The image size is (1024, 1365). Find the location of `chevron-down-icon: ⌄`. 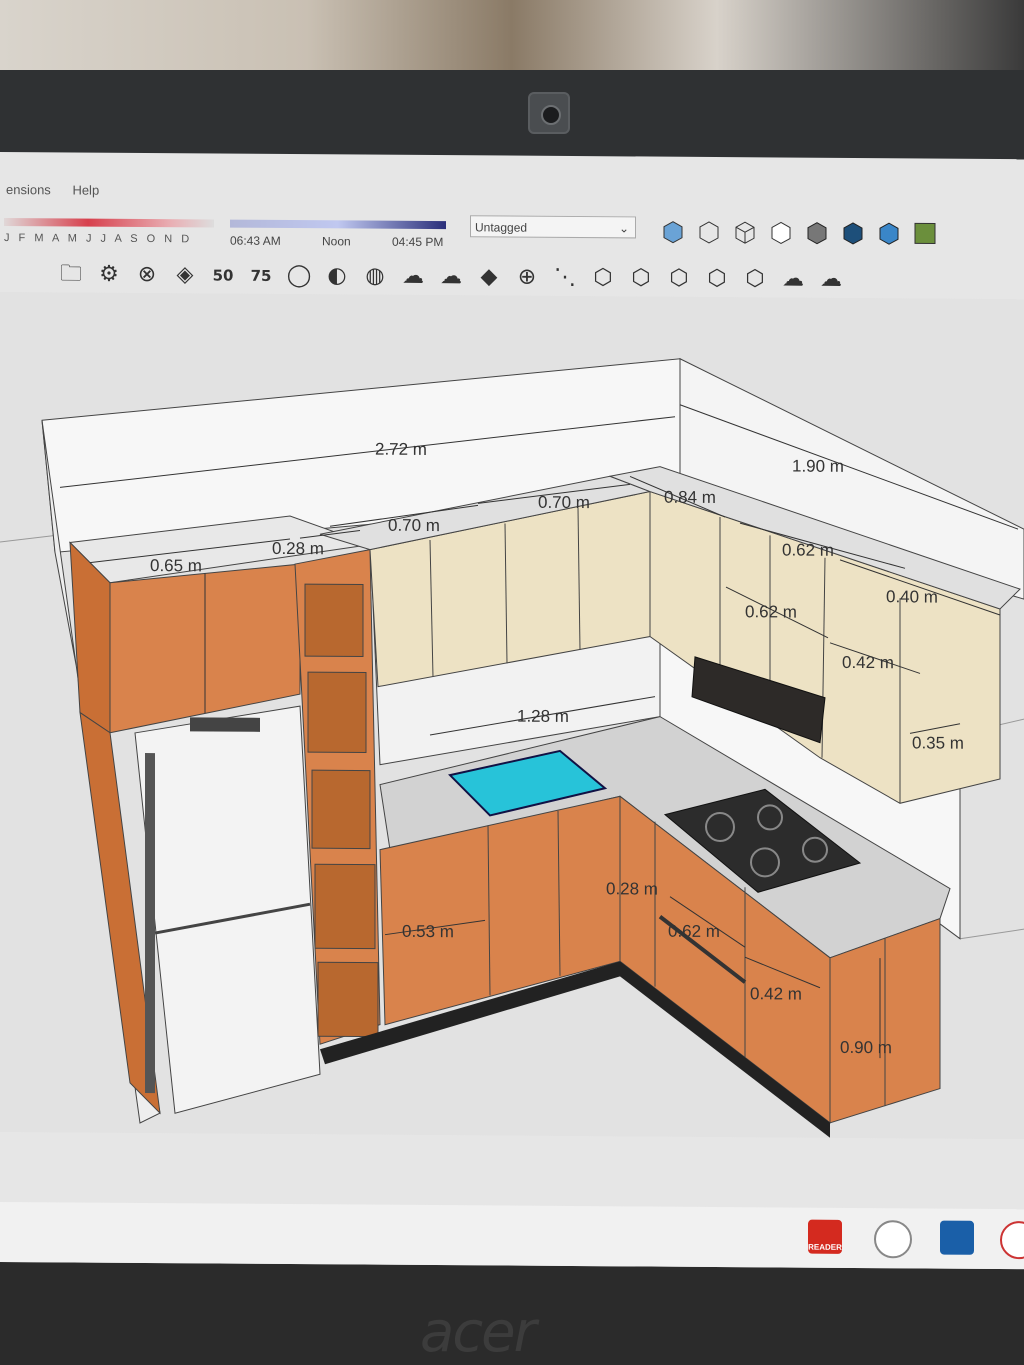

chevron-down-icon: ⌄ is located at coordinates (623, 228).